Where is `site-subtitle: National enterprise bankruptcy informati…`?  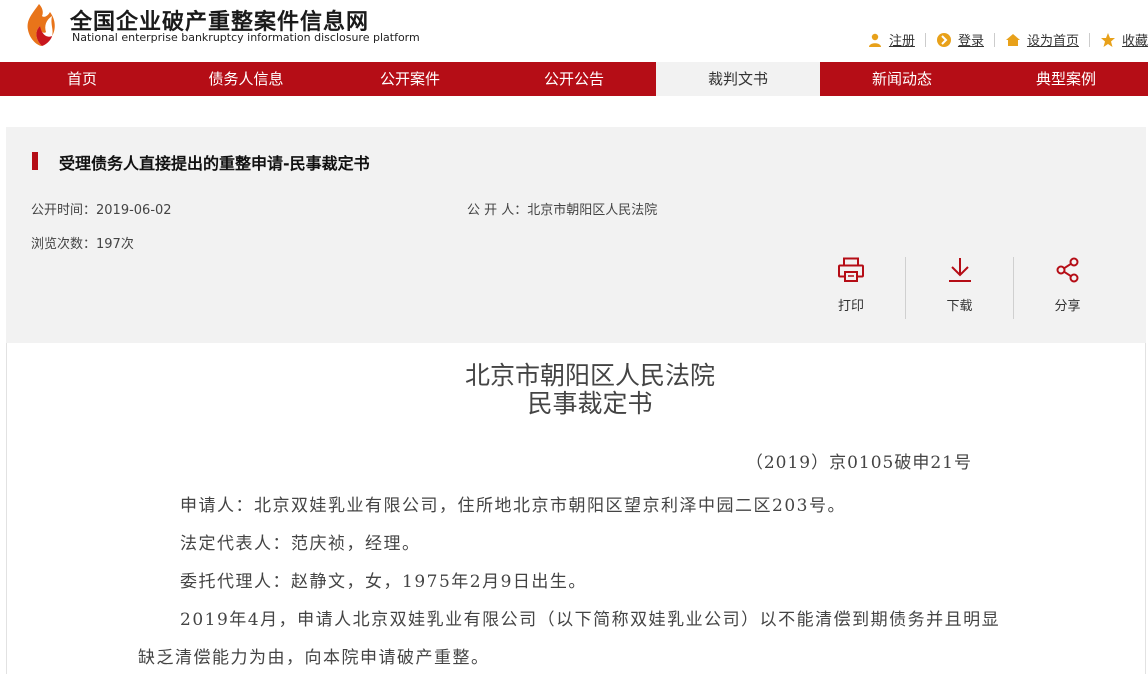 site-subtitle: National enterprise bankruptcy informati… is located at coordinates (246, 37).